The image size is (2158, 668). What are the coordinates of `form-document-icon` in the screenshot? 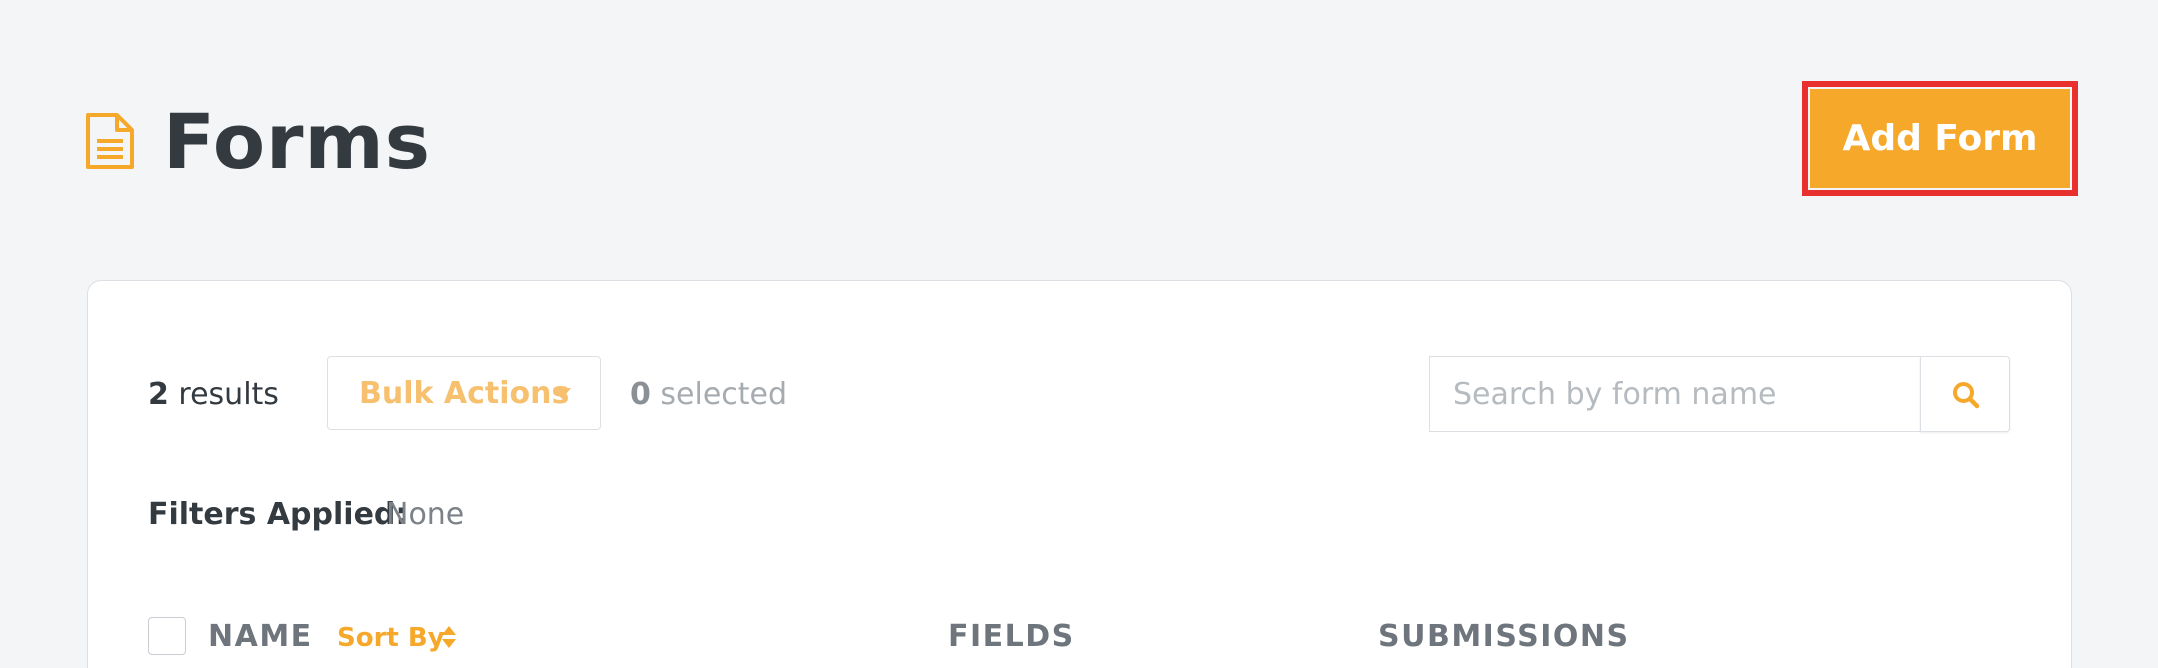 It's located at (110, 141).